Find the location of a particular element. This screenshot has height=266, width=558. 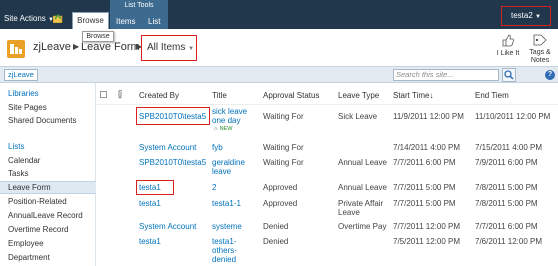

nav-item-shared-documents: Shared Documents is located at coordinates (42, 120).